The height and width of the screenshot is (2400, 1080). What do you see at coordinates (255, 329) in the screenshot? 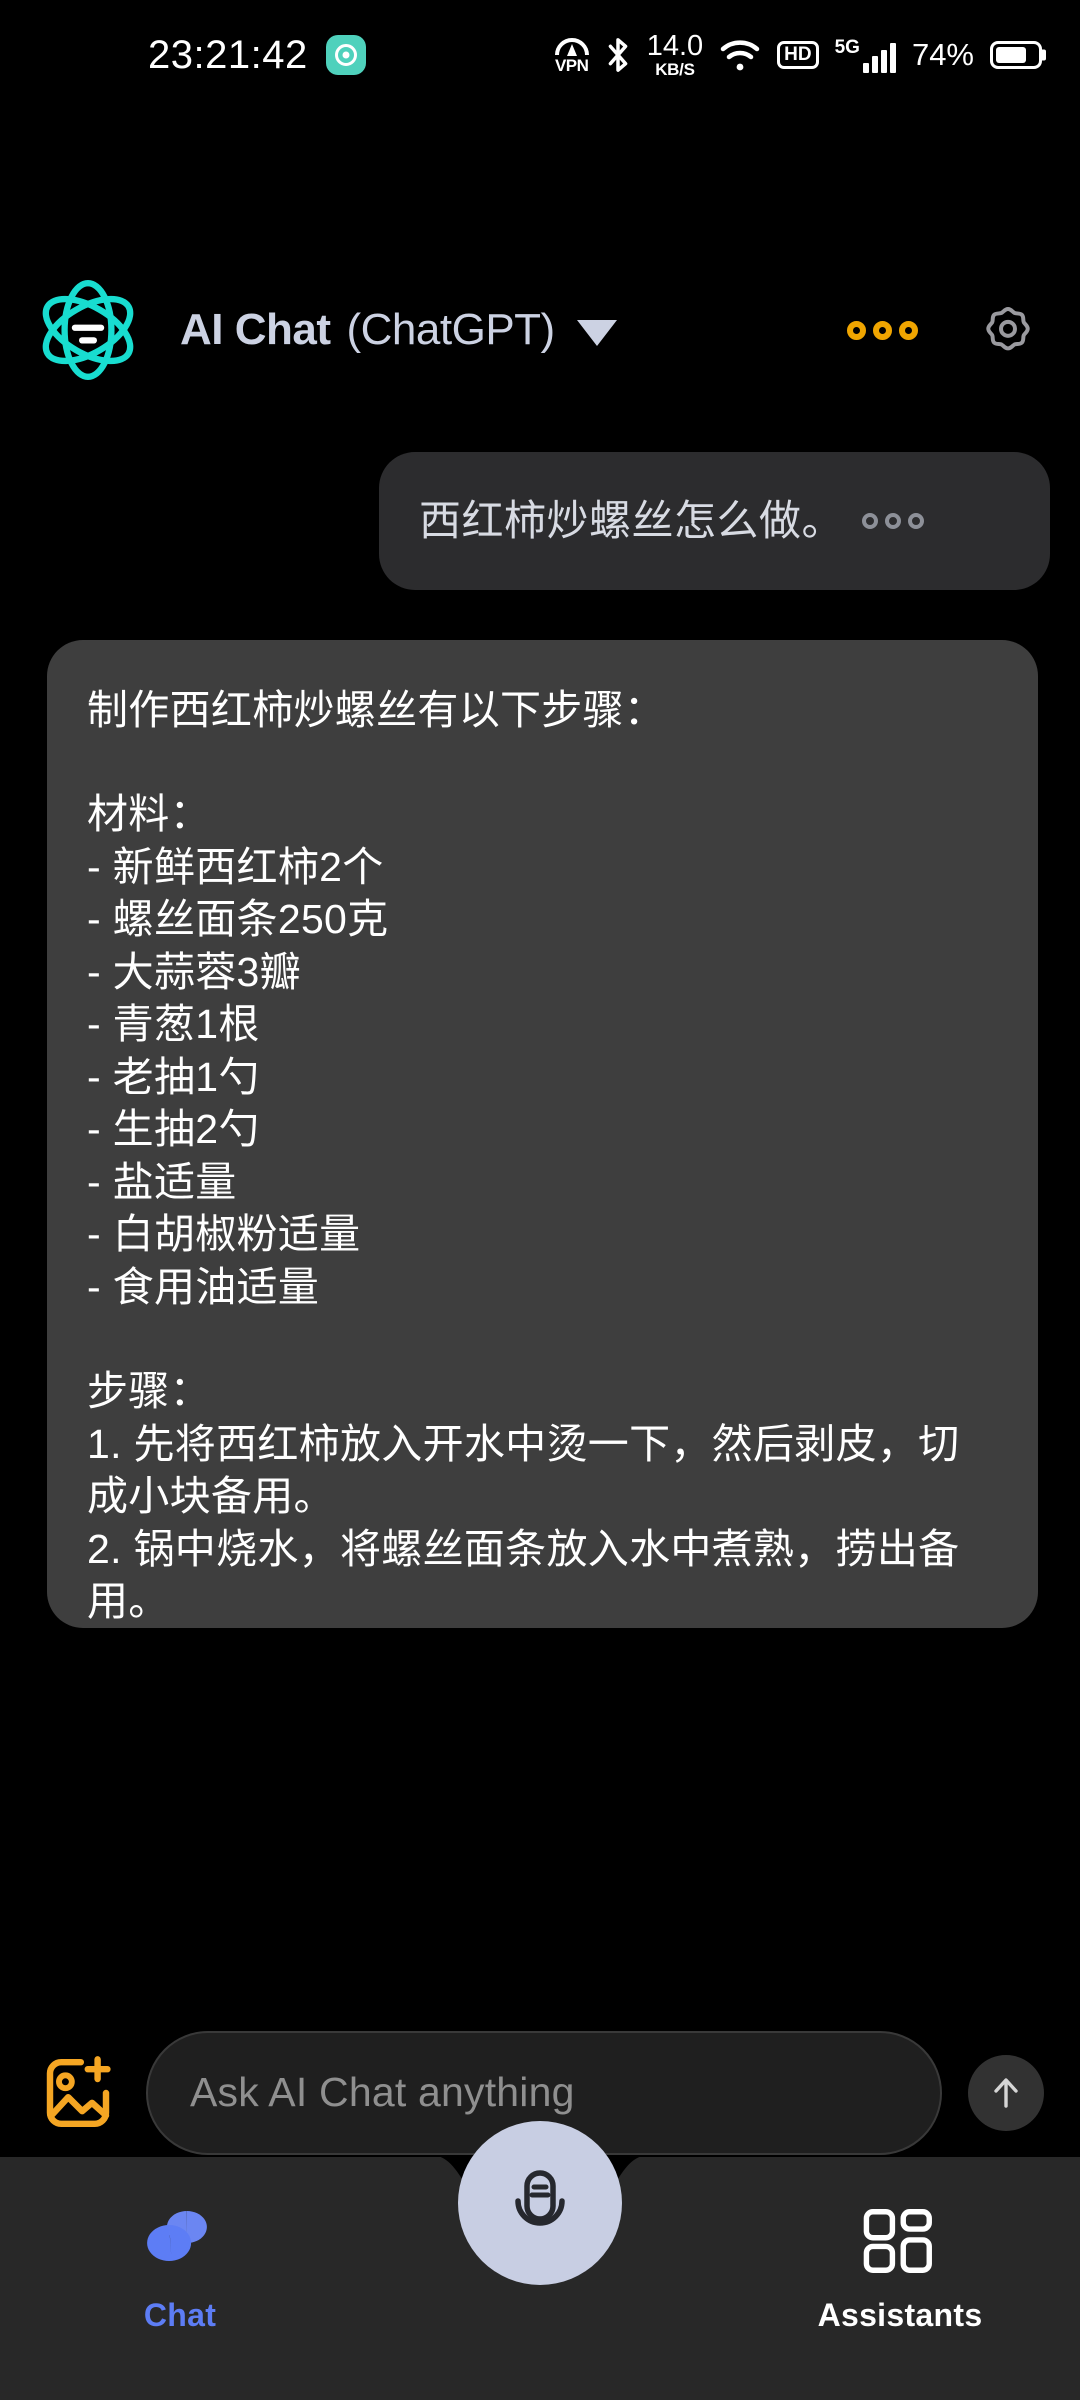
I see `title-main: AI Chat` at bounding box center [255, 329].